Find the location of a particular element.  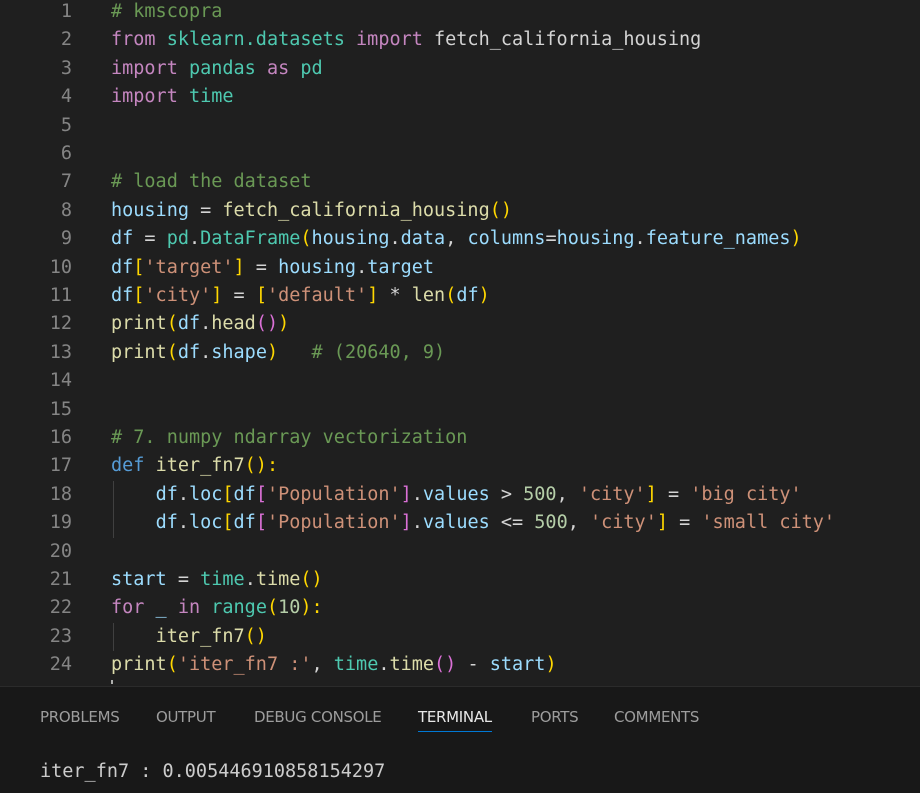

tab-debug-console: DEBUG CONSOLE is located at coordinates (318, 717).